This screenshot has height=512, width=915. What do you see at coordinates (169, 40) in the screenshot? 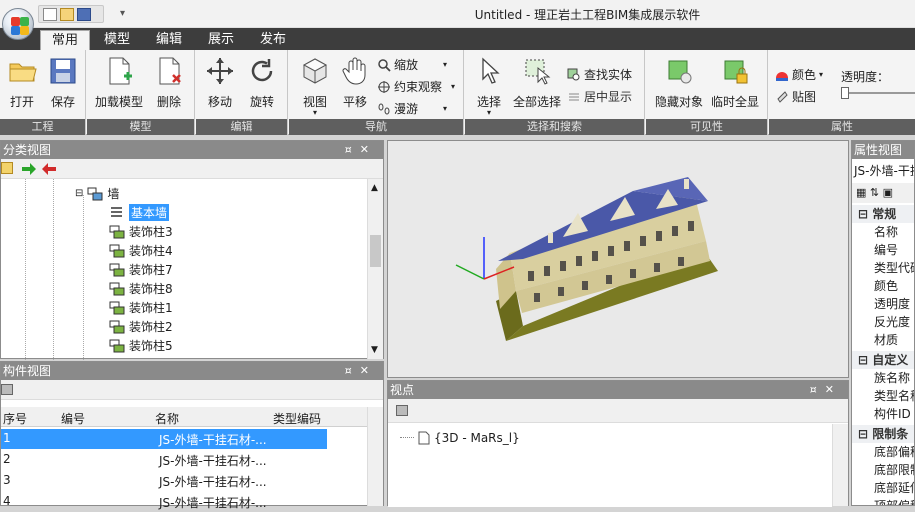
I see `tab-edit: 编辑` at bounding box center [169, 40].